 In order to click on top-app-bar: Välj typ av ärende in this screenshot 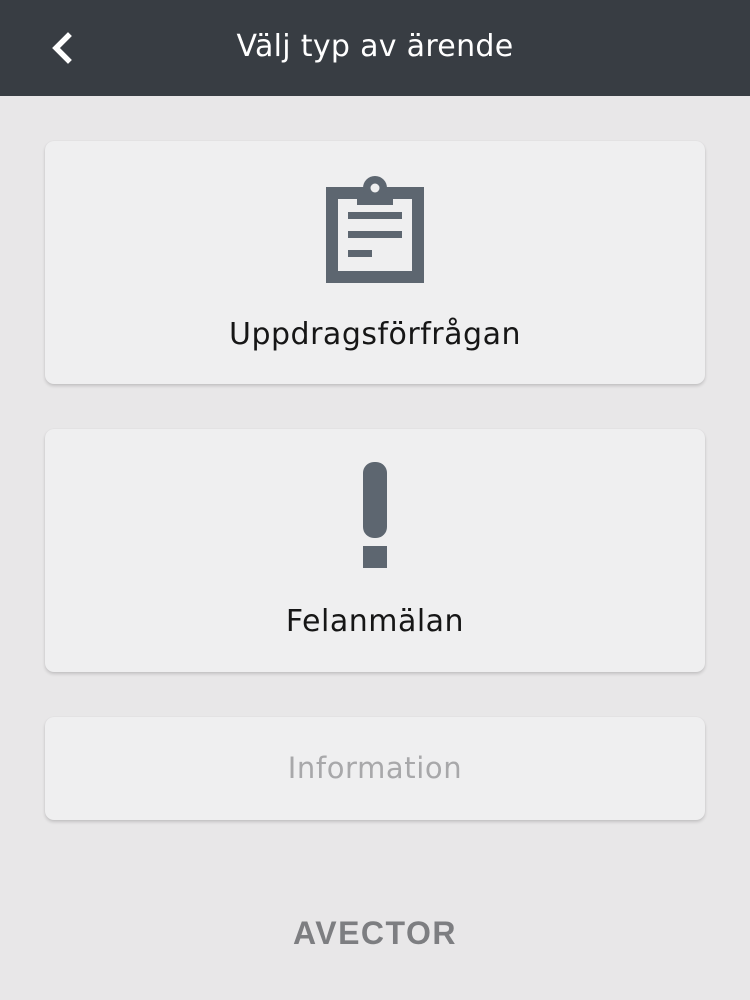, I will do `click(375, 48)`.